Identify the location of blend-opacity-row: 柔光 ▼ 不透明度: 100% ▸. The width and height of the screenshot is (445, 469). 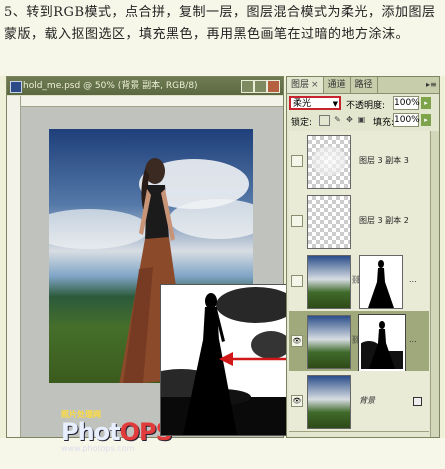
(363, 104).